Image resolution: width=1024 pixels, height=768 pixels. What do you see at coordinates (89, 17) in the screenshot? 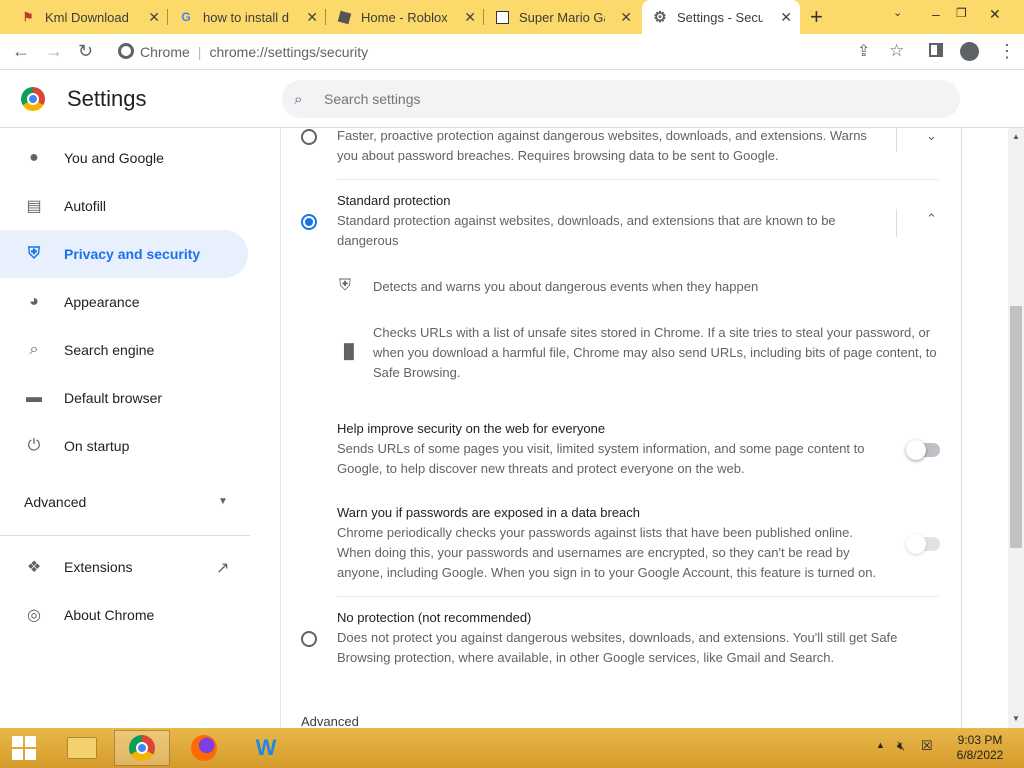
I see `tab-kml: ⚑ Kml Download - I ✕` at bounding box center [89, 17].